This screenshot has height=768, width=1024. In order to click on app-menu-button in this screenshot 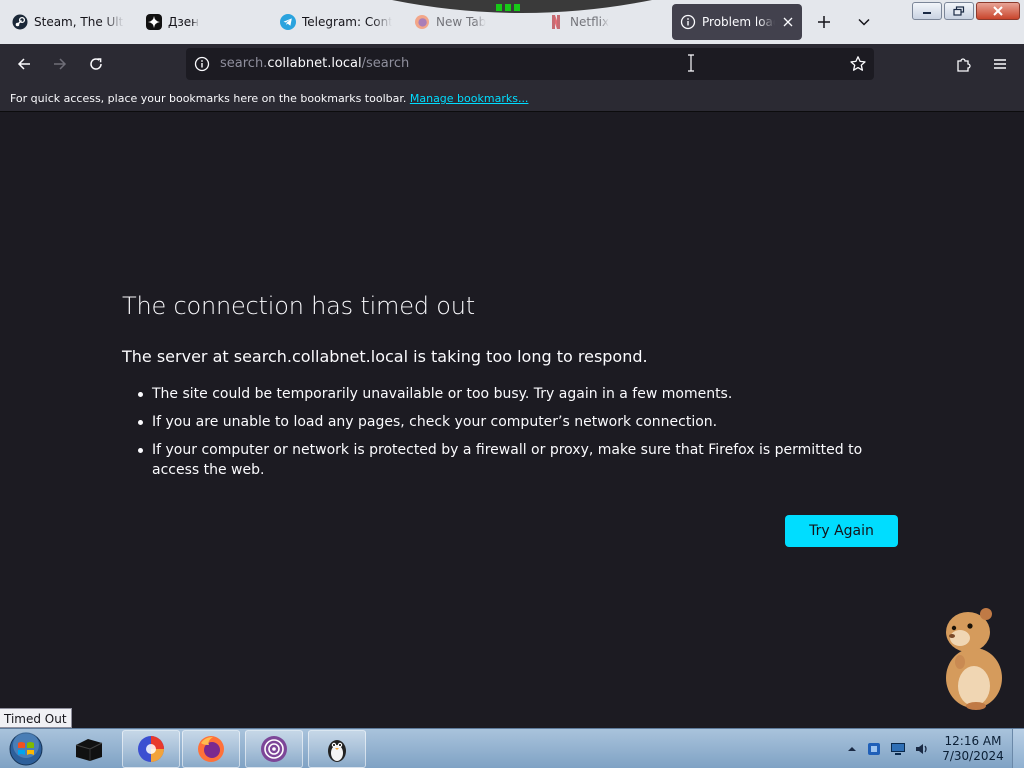, I will do `click(1000, 64)`.